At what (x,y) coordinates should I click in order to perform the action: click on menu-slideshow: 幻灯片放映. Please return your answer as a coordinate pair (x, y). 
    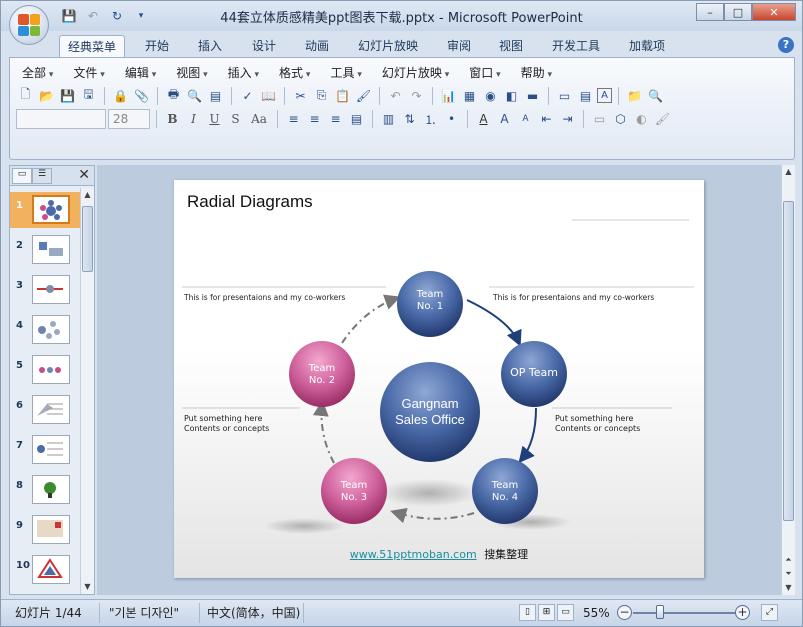
    Looking at the image, I should click on (415, 73).